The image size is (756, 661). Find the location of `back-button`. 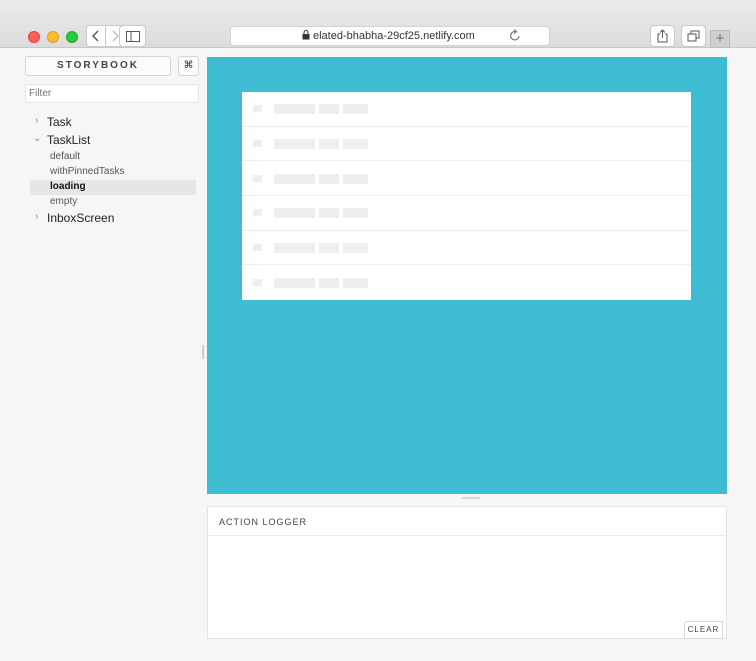

back-button is located at coordinates (96, 36).